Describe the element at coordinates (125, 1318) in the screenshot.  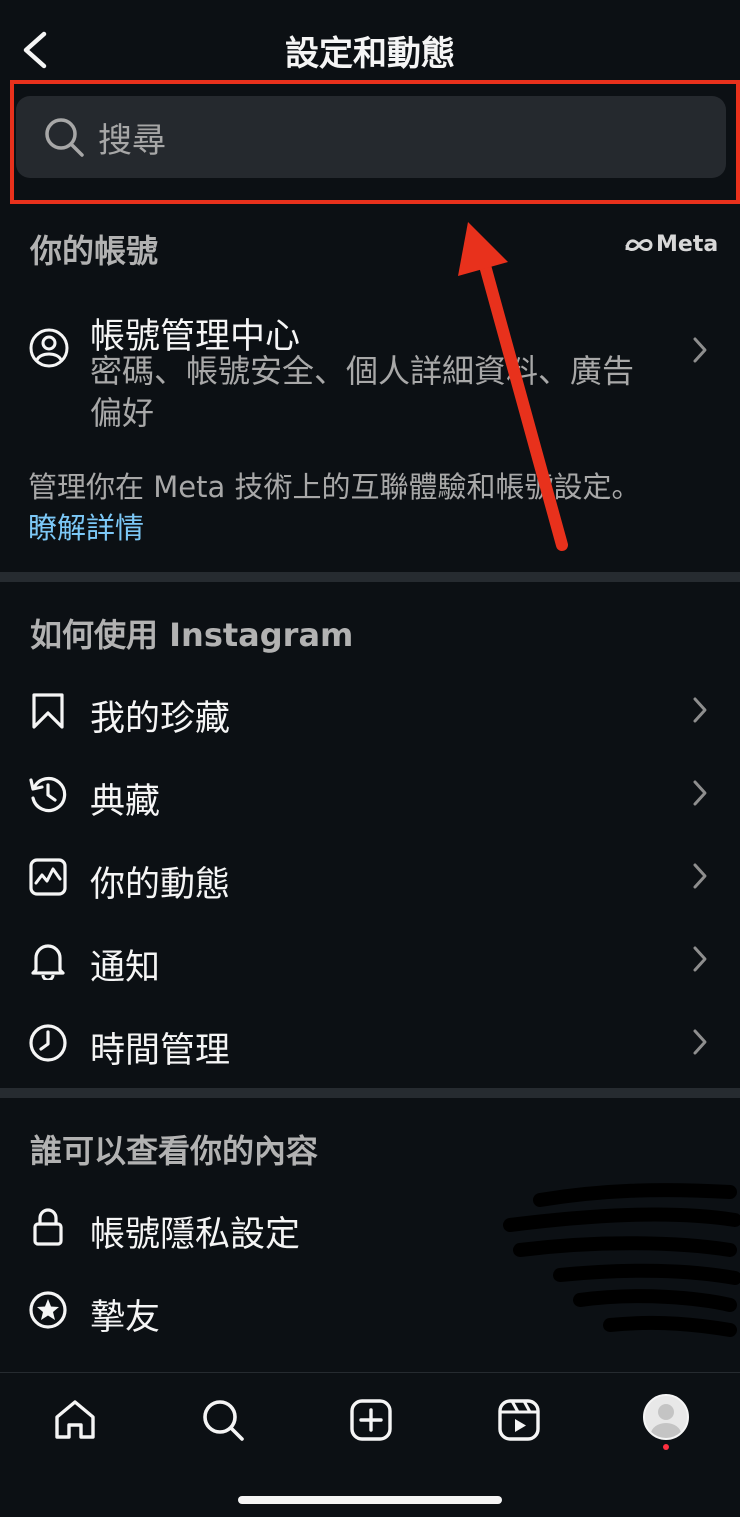
I see `row-label: 摯友` at that location.